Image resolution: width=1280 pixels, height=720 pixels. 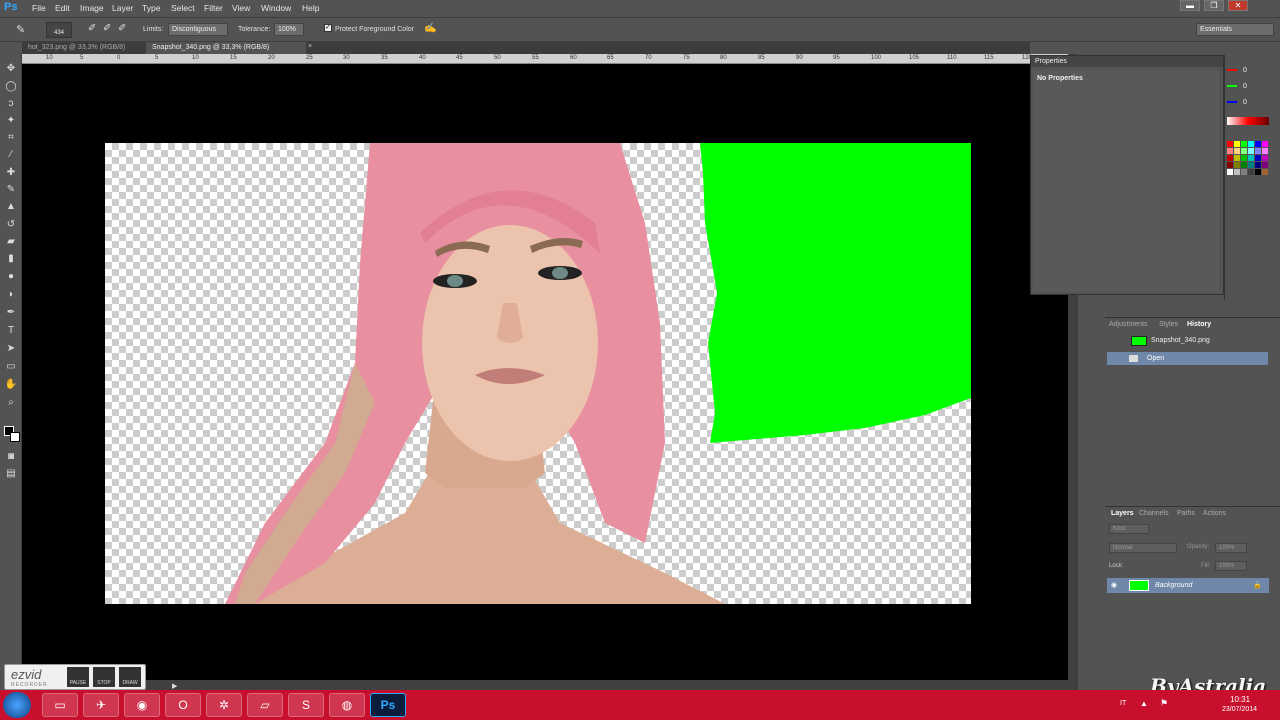 What do you see at coordinates (104, 677) in the screenshot?
I see `stop-button: STOP` at bounding box center [104, 677].